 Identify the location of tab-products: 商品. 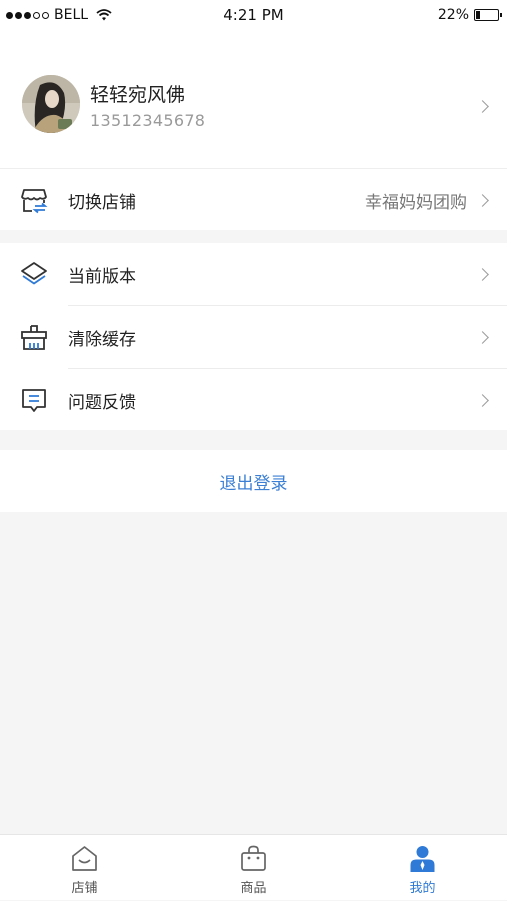
(253, 868).